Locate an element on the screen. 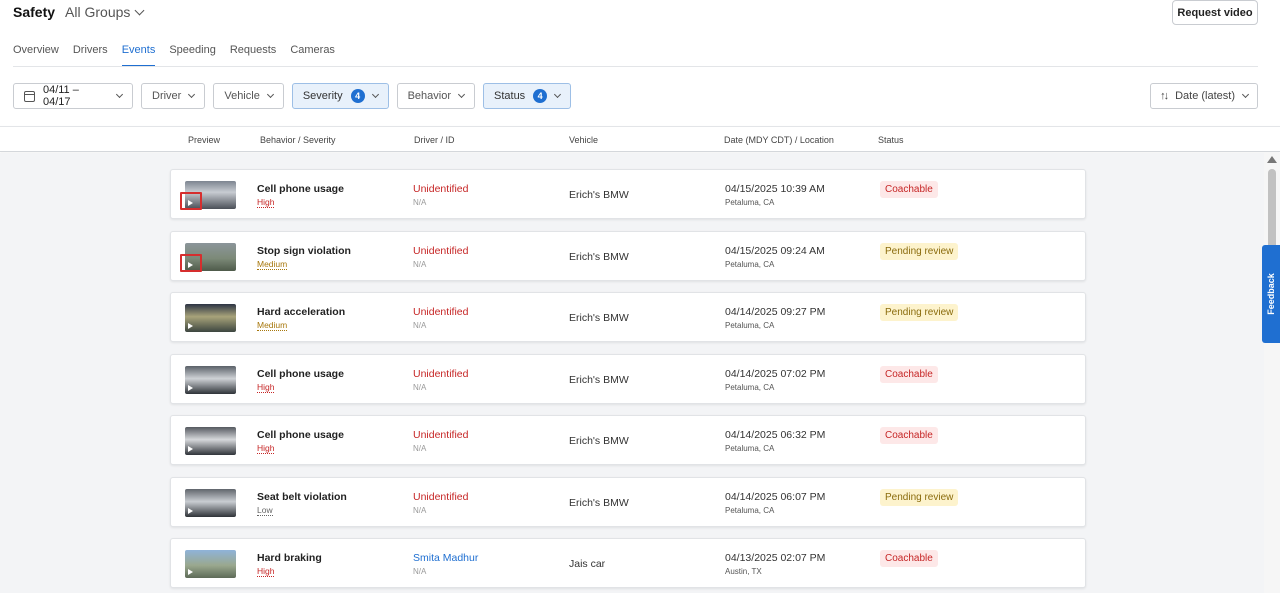  vehicle-filter: Vehicle is located at coordinates (248, 96).